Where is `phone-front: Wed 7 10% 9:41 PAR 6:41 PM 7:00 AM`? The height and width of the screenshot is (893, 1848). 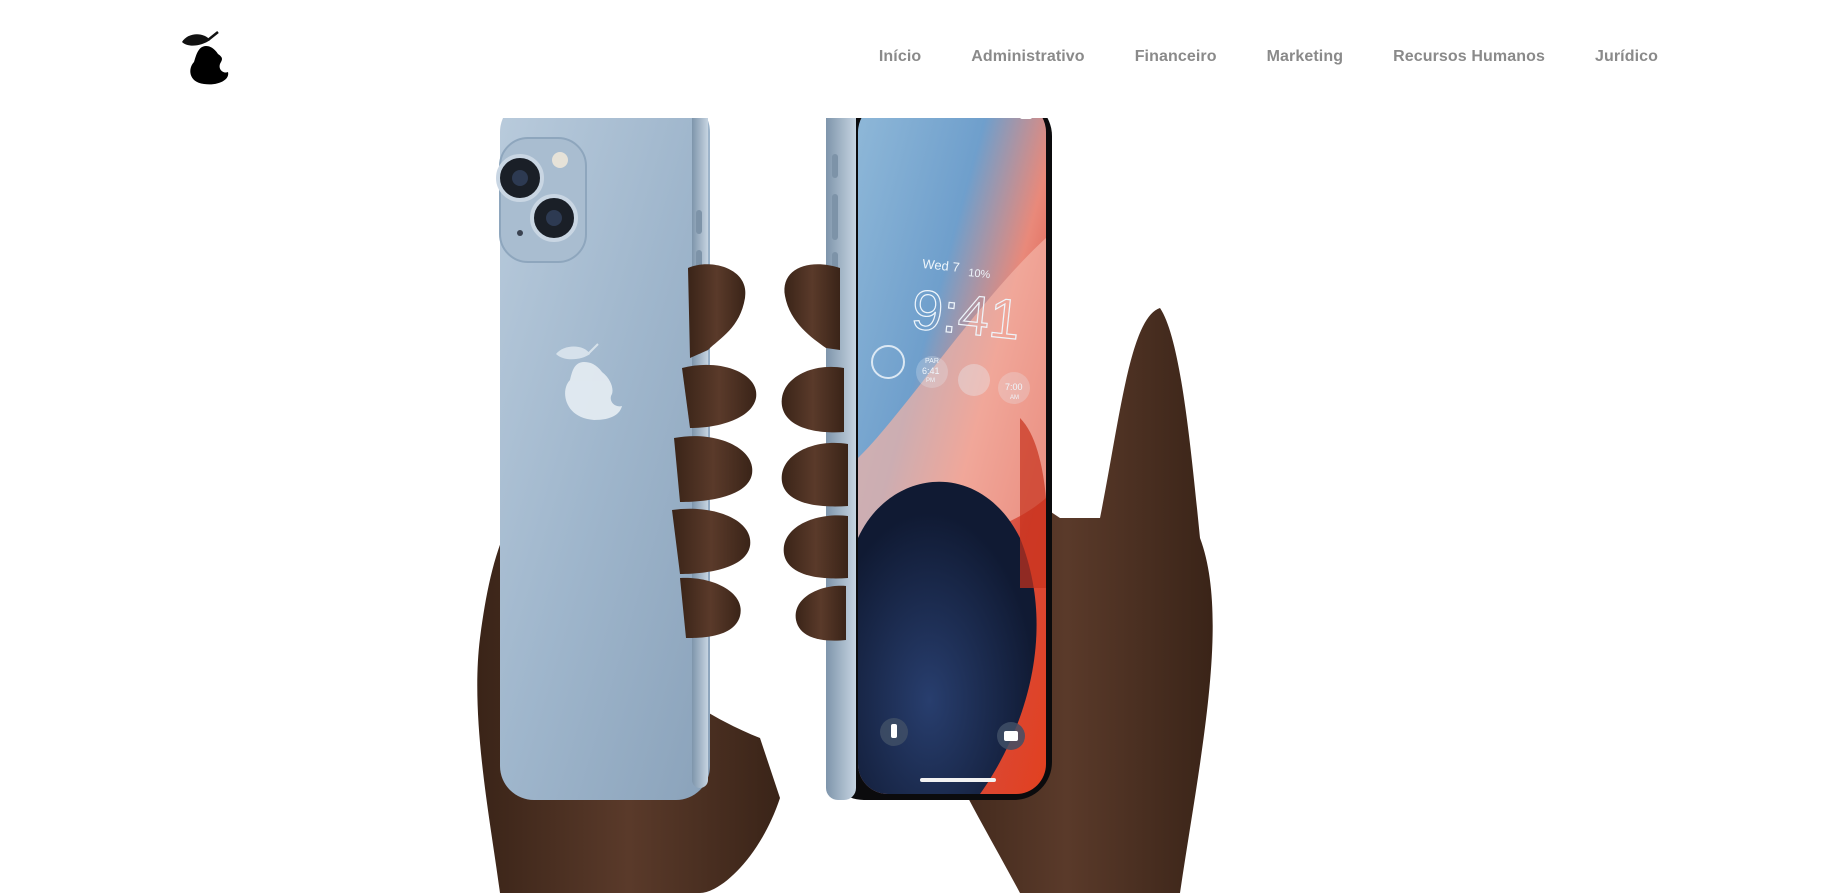
phone-front: Wed 7 10% 9:41 PAR 6:41 PM 7:00 AM is located at coordinates (939, 459).